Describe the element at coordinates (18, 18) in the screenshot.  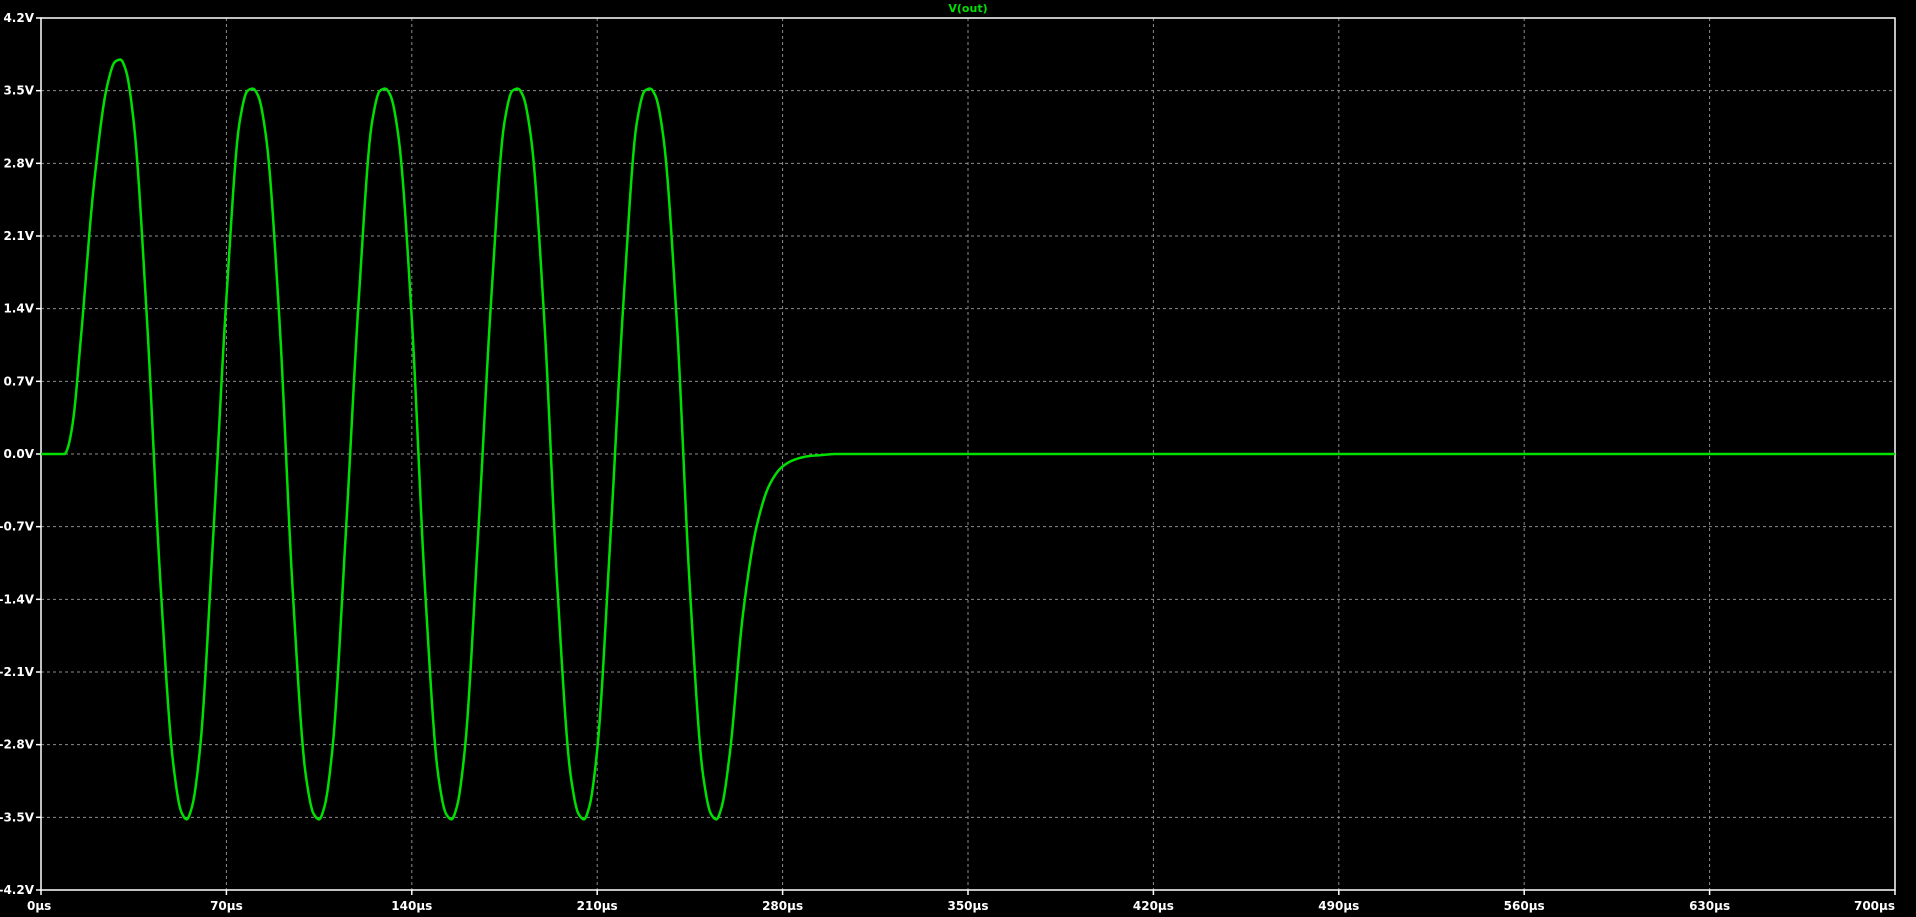
I see `y-tick-label: 4.2V` at that location.